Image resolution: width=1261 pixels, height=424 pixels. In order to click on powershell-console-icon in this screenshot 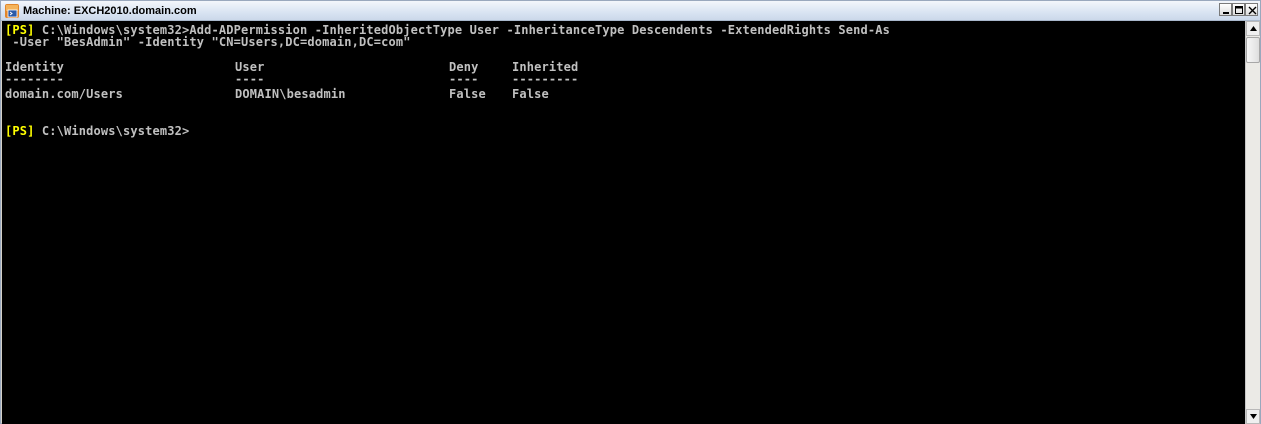, I will do `click(12, 10)`.